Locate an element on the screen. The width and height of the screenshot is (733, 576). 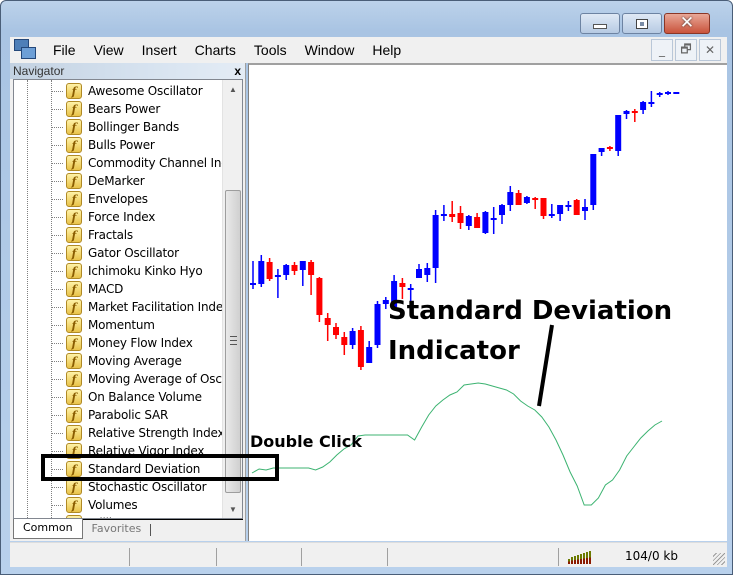
annotation-pointer-line is located at coordinates (545, 365).